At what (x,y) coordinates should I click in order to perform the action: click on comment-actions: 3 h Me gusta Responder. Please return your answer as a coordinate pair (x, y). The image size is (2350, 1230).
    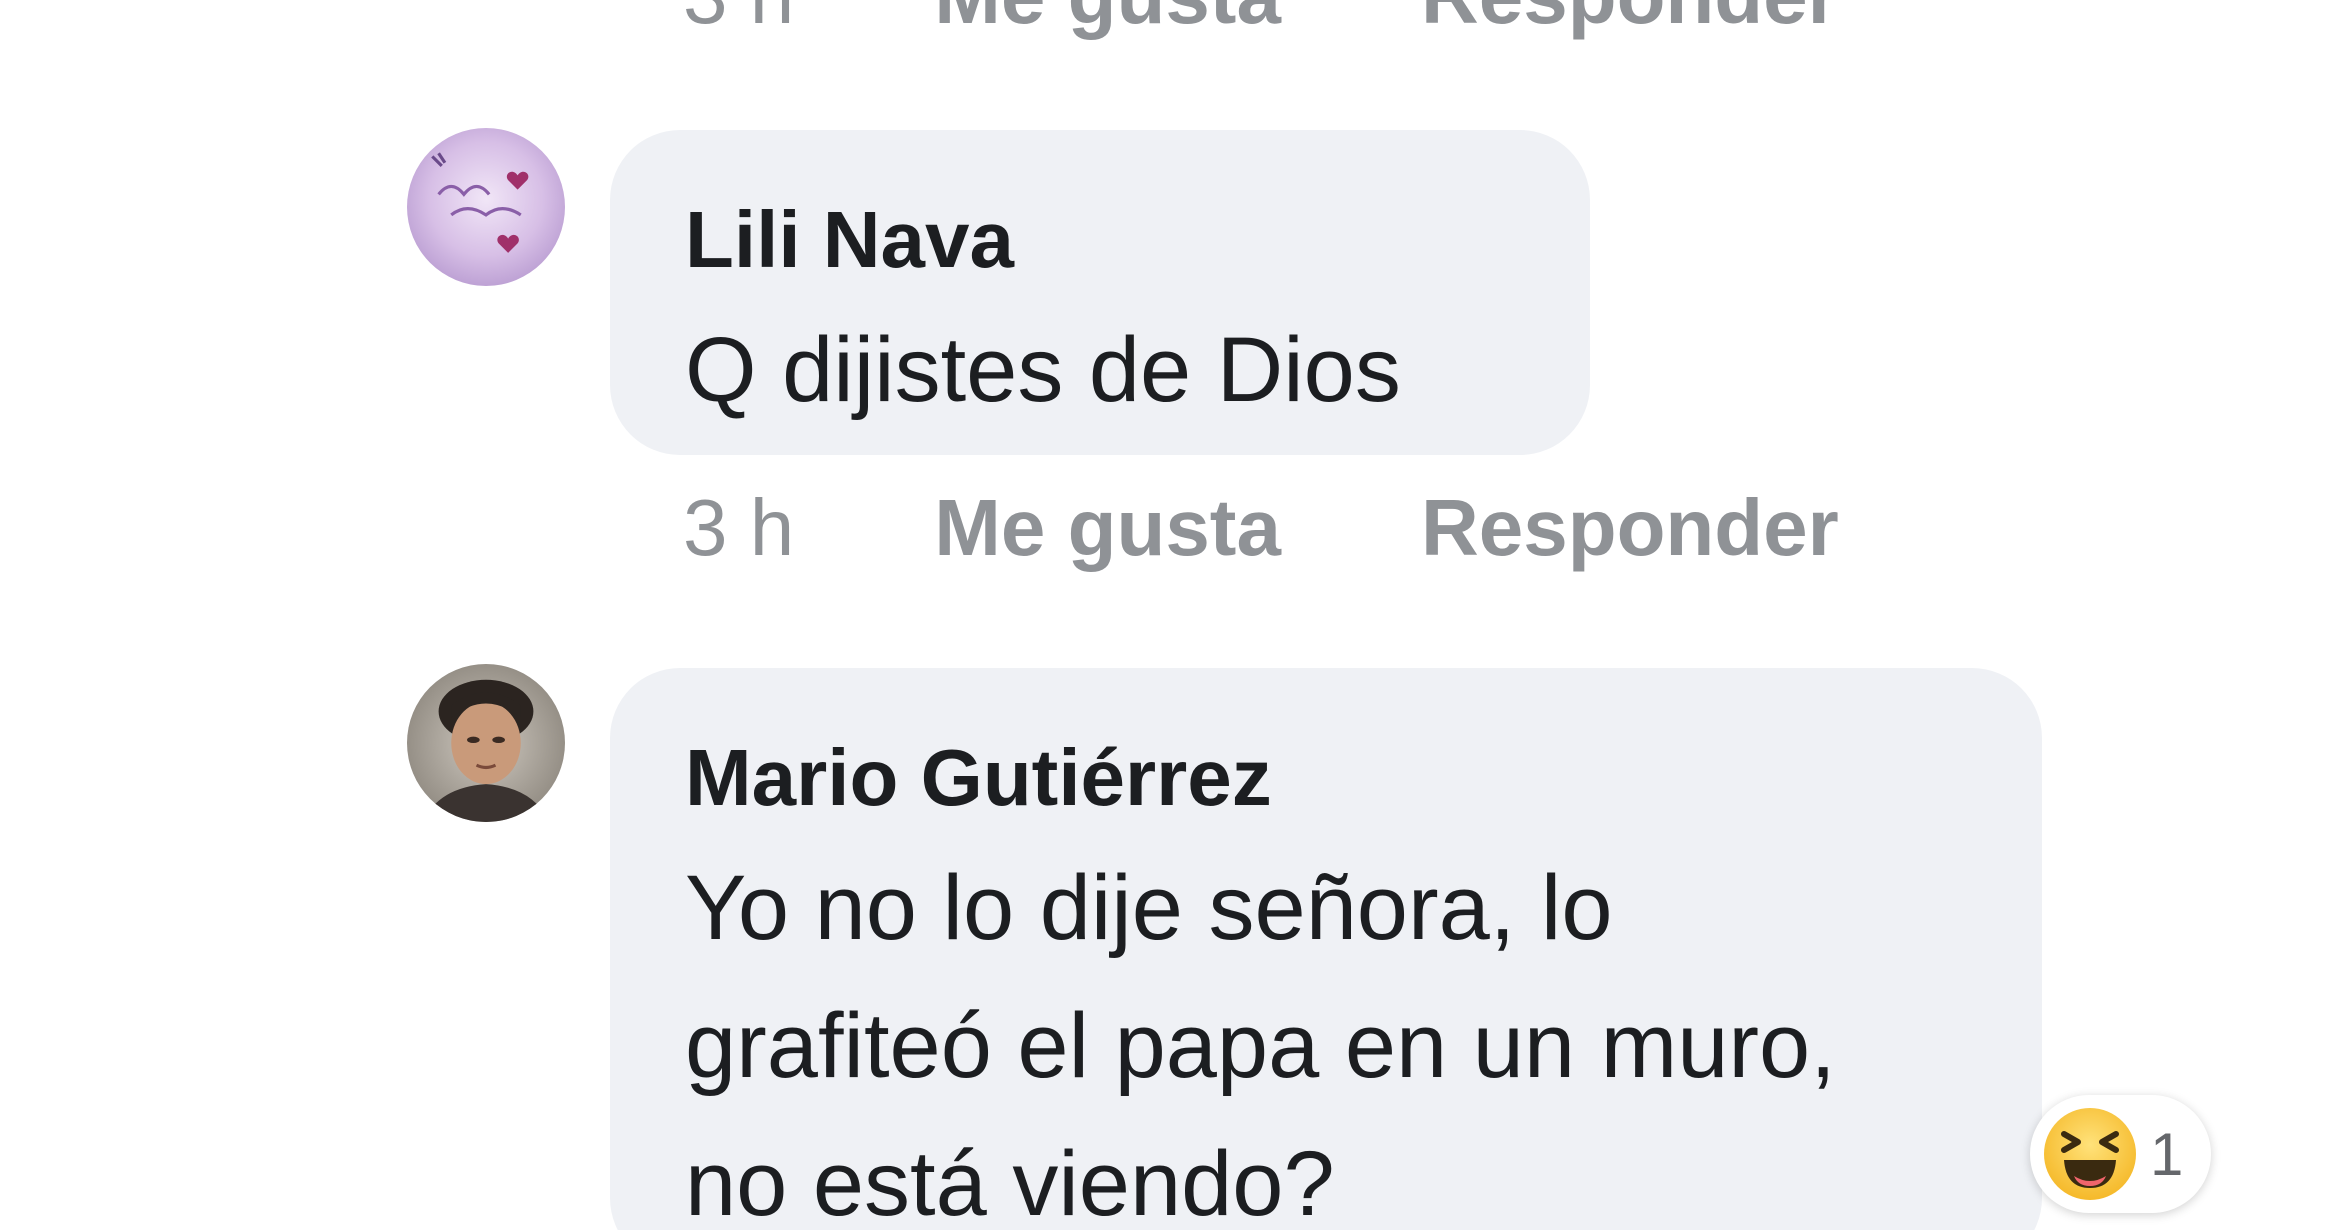
    Looking at the image, I should click on (1261, 528).